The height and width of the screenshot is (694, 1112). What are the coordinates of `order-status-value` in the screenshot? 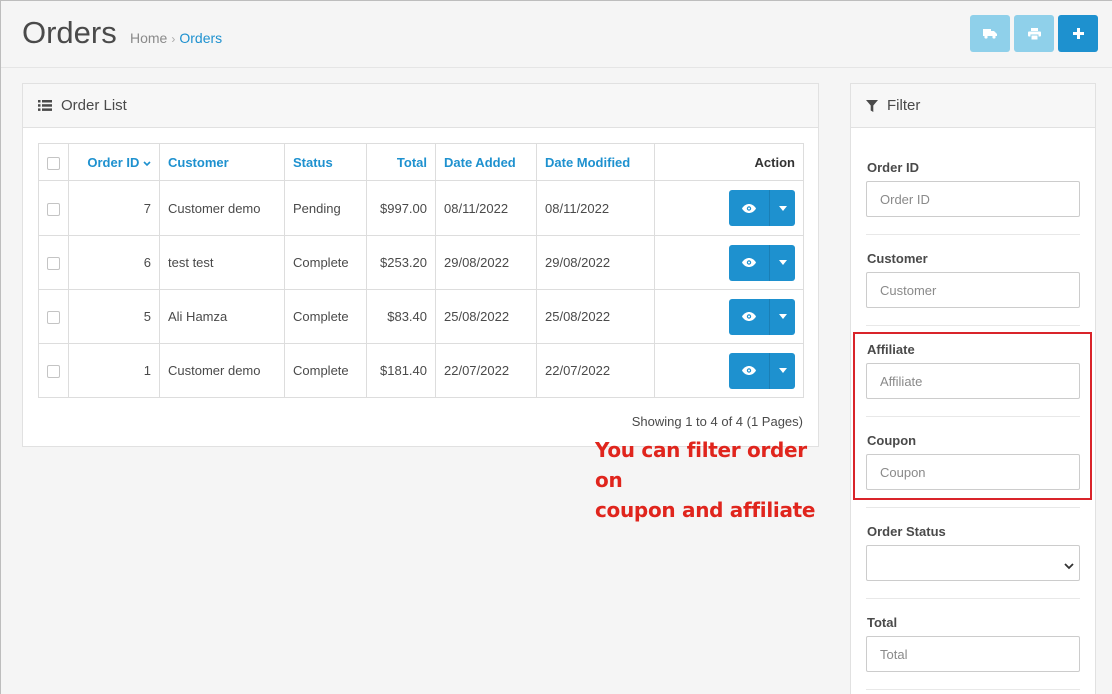 It's located at (973, 563).